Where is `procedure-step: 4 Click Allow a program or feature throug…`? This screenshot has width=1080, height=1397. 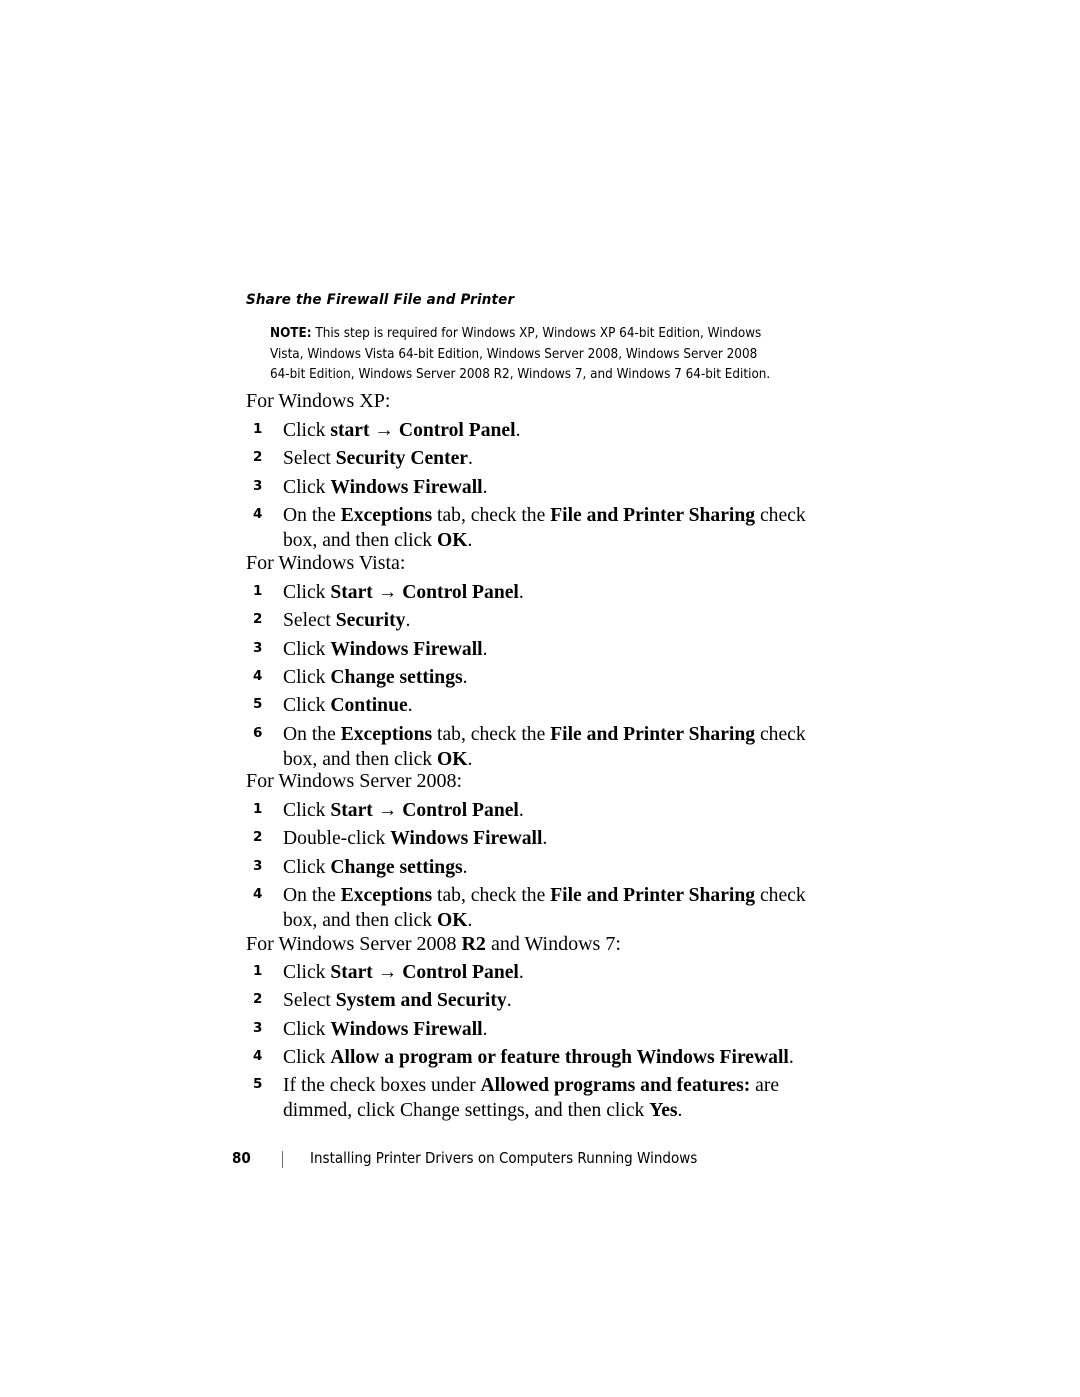
procedure-step: 4 Click Allow a program or feature throug… is located at coordinates (540, 1057).